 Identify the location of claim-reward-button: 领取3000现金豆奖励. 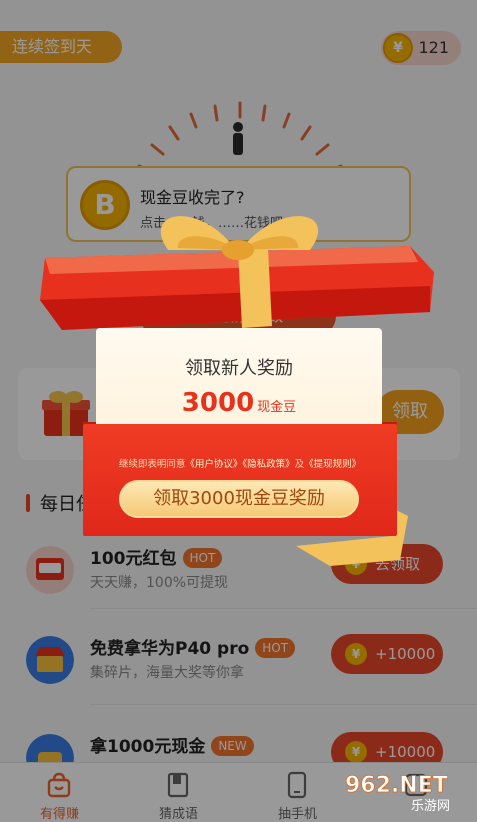
(239, 499).